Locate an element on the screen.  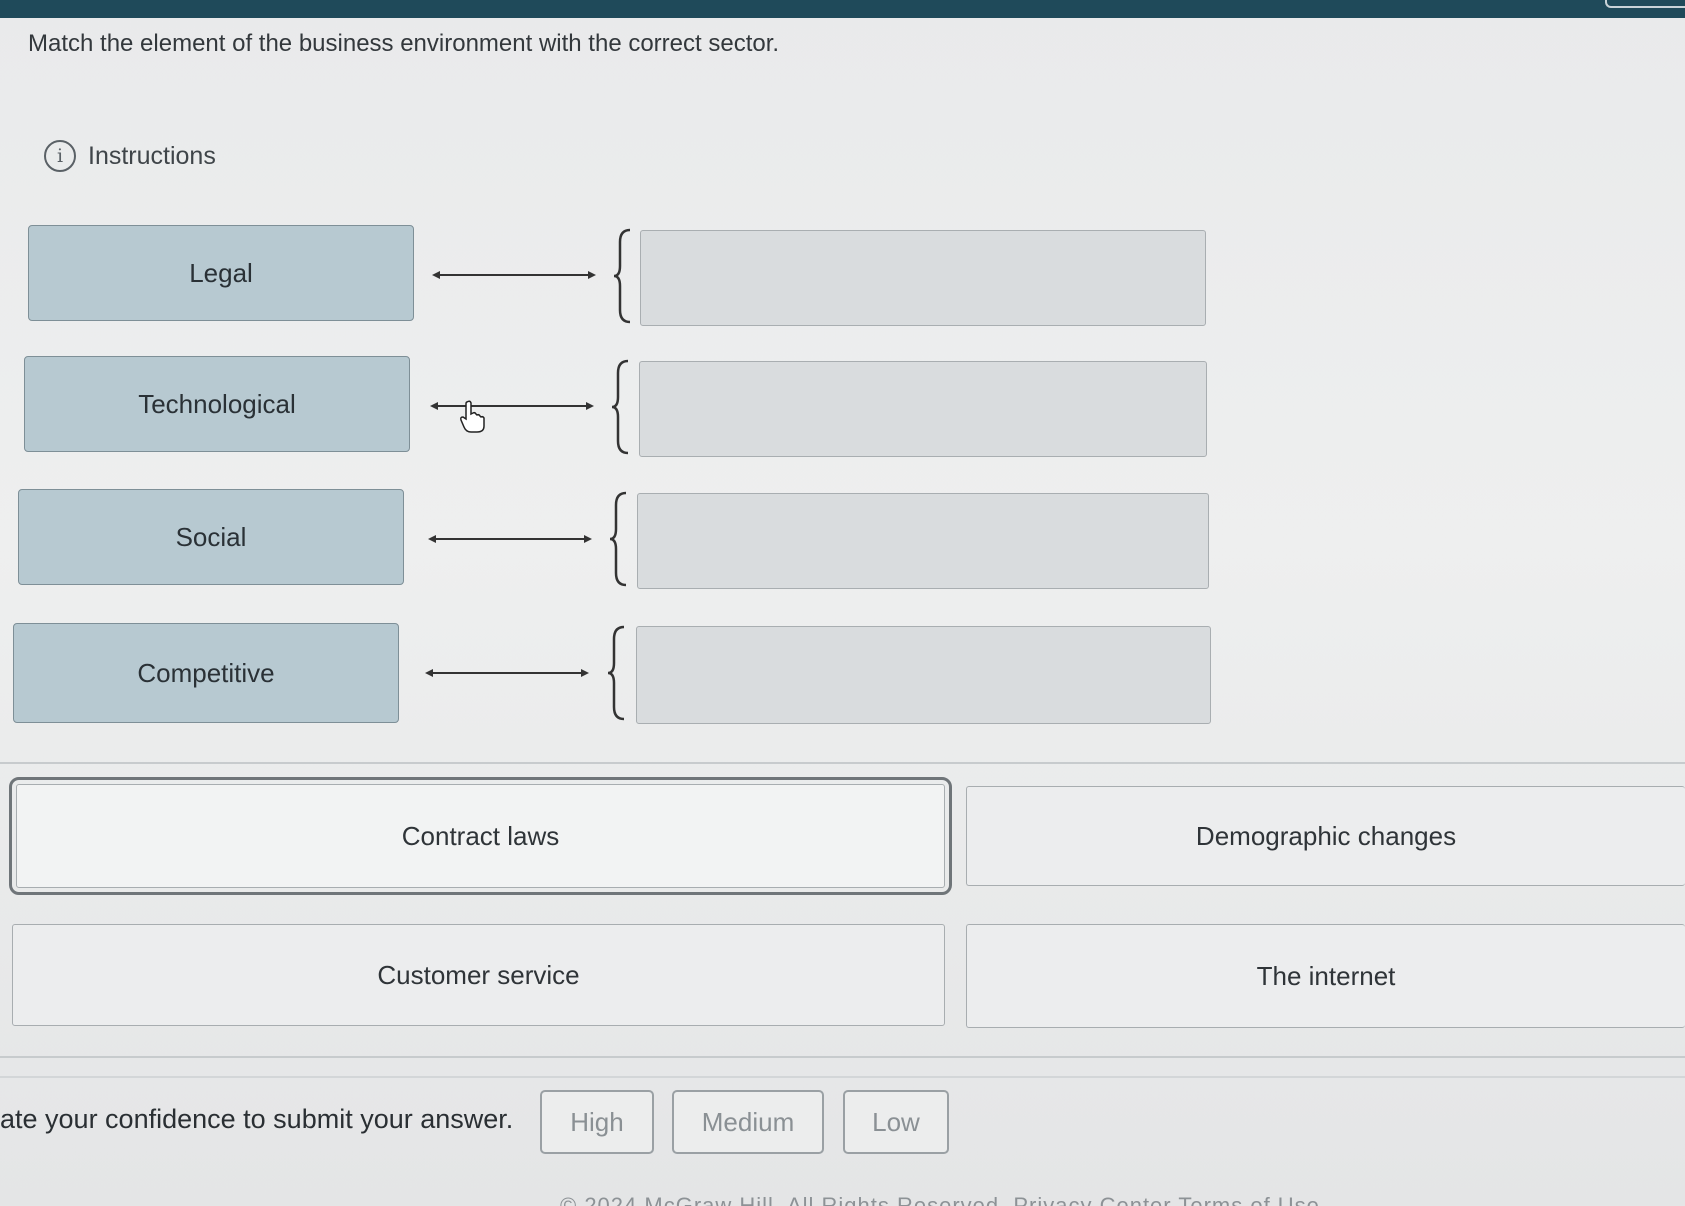
dropzone-technological is located at coordinates (923, 409).